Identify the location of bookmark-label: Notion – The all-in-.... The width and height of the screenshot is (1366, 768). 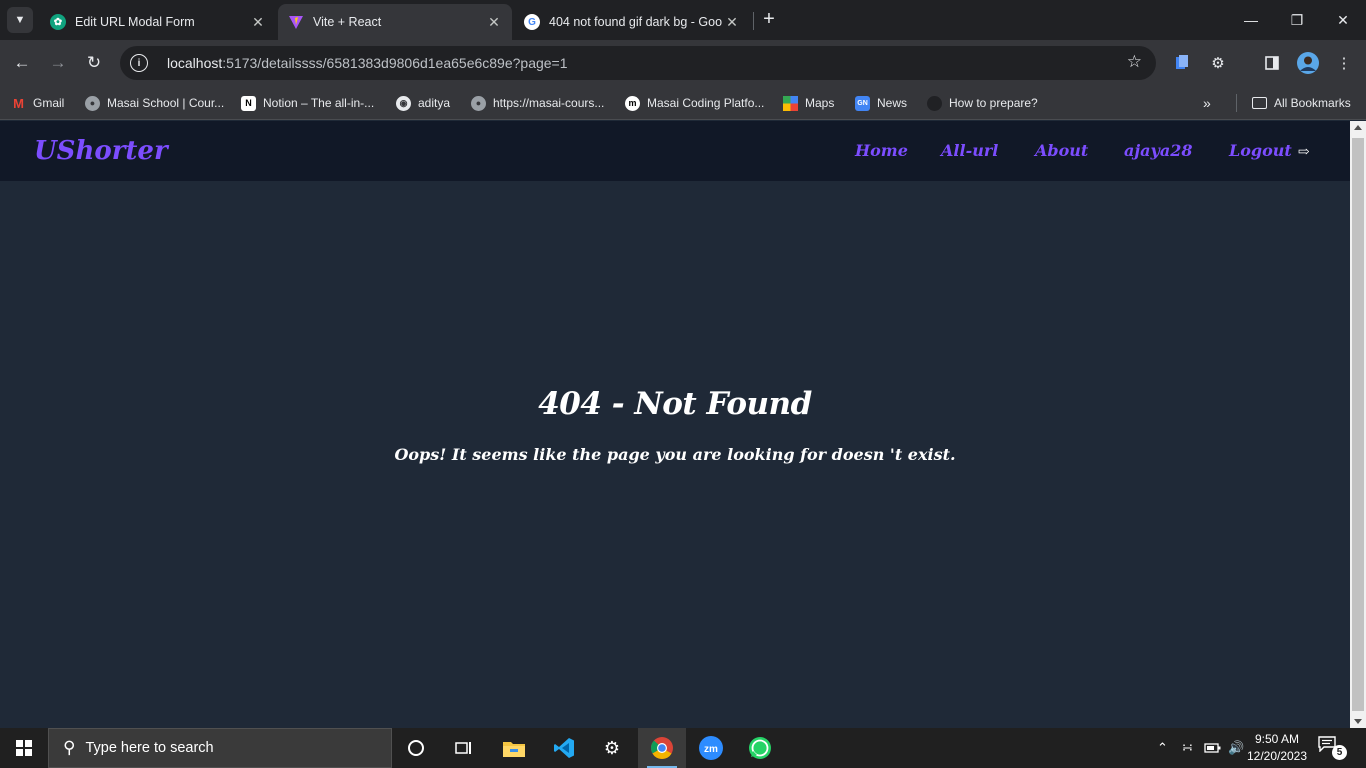
(319, 103).